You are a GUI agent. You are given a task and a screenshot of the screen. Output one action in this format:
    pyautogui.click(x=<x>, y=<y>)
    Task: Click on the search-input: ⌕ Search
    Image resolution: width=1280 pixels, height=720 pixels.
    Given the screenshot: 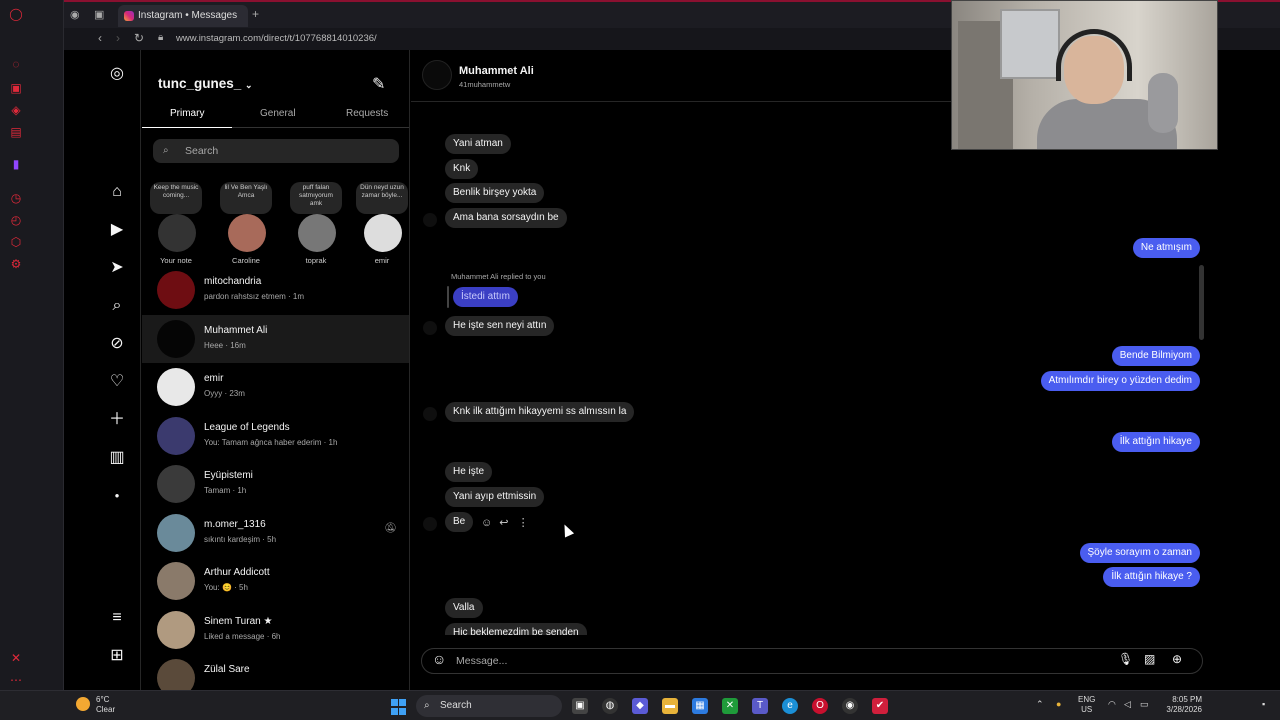 What is the action you would take?
    pyautogui.click(x=276, y=151)
    